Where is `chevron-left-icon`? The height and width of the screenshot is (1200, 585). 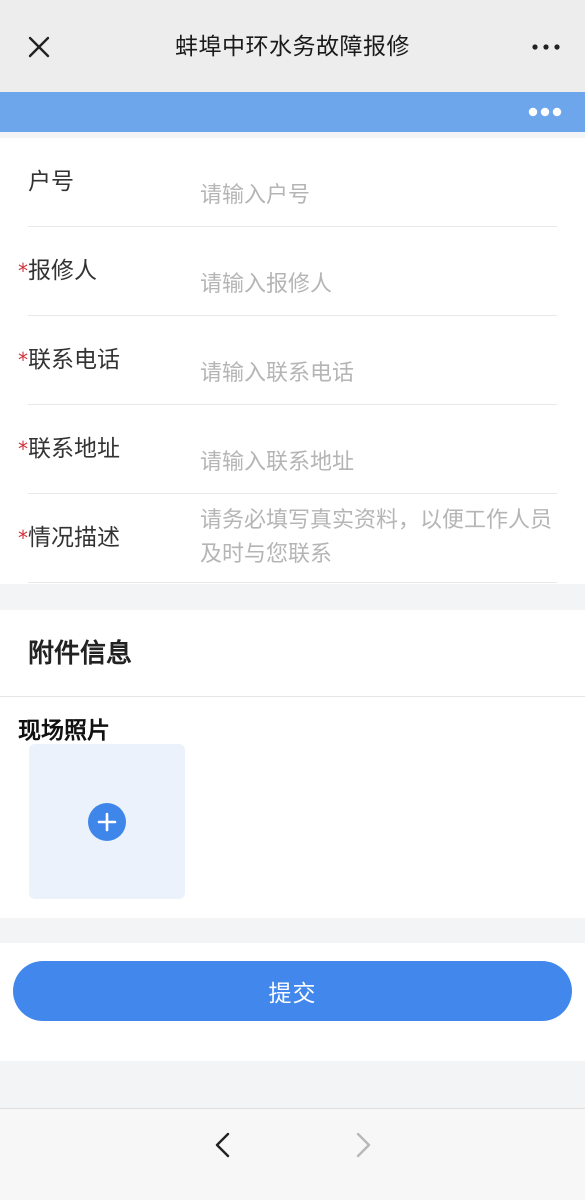
chevron-left-icon is located at coordinates (224, 1145).